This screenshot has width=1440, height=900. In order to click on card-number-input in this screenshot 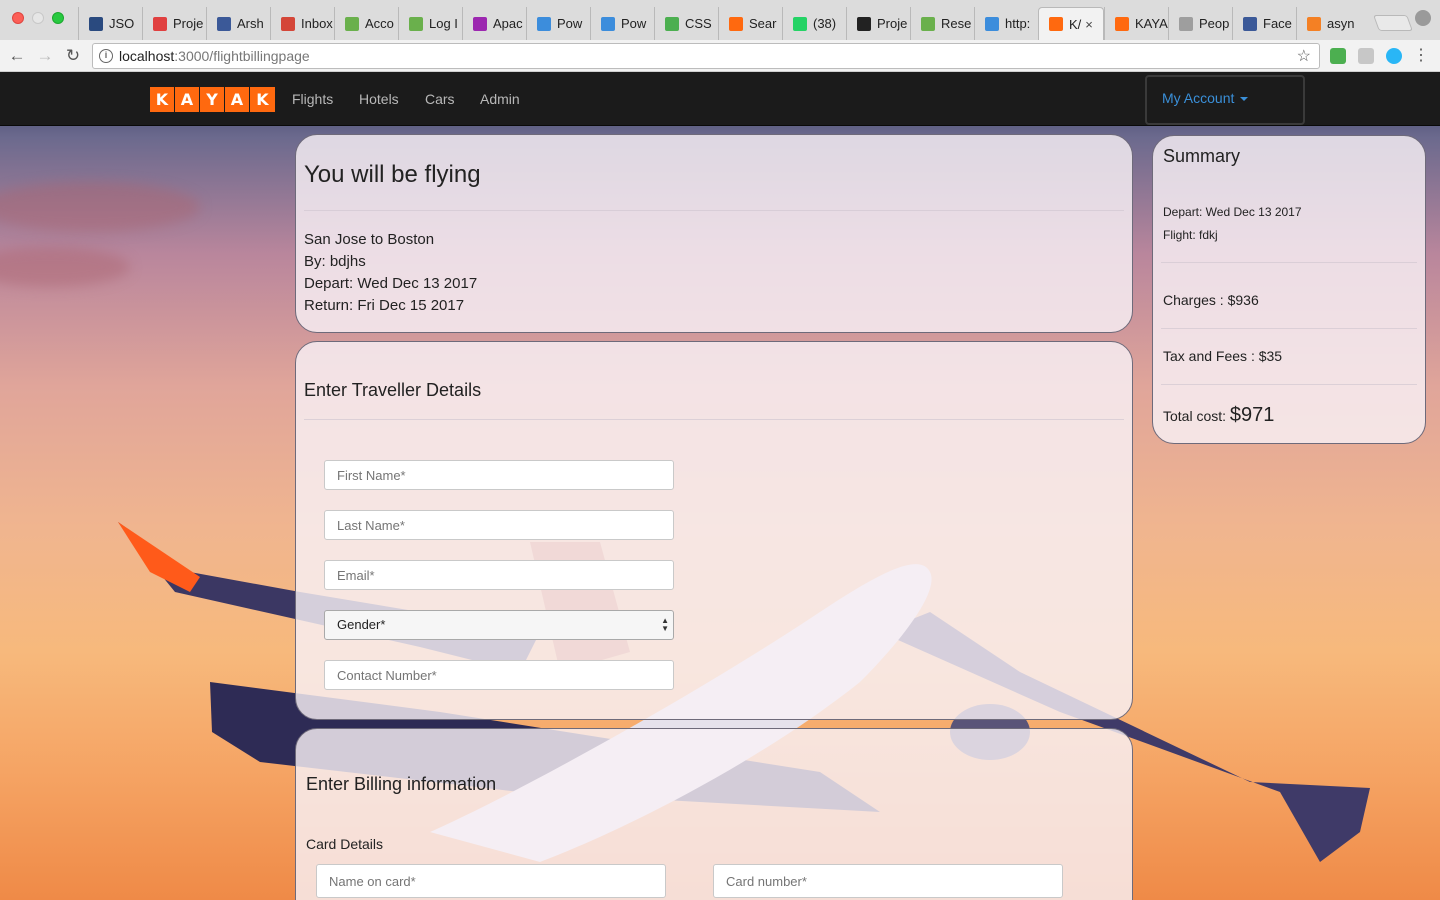, I will do `click(888, 881)`.